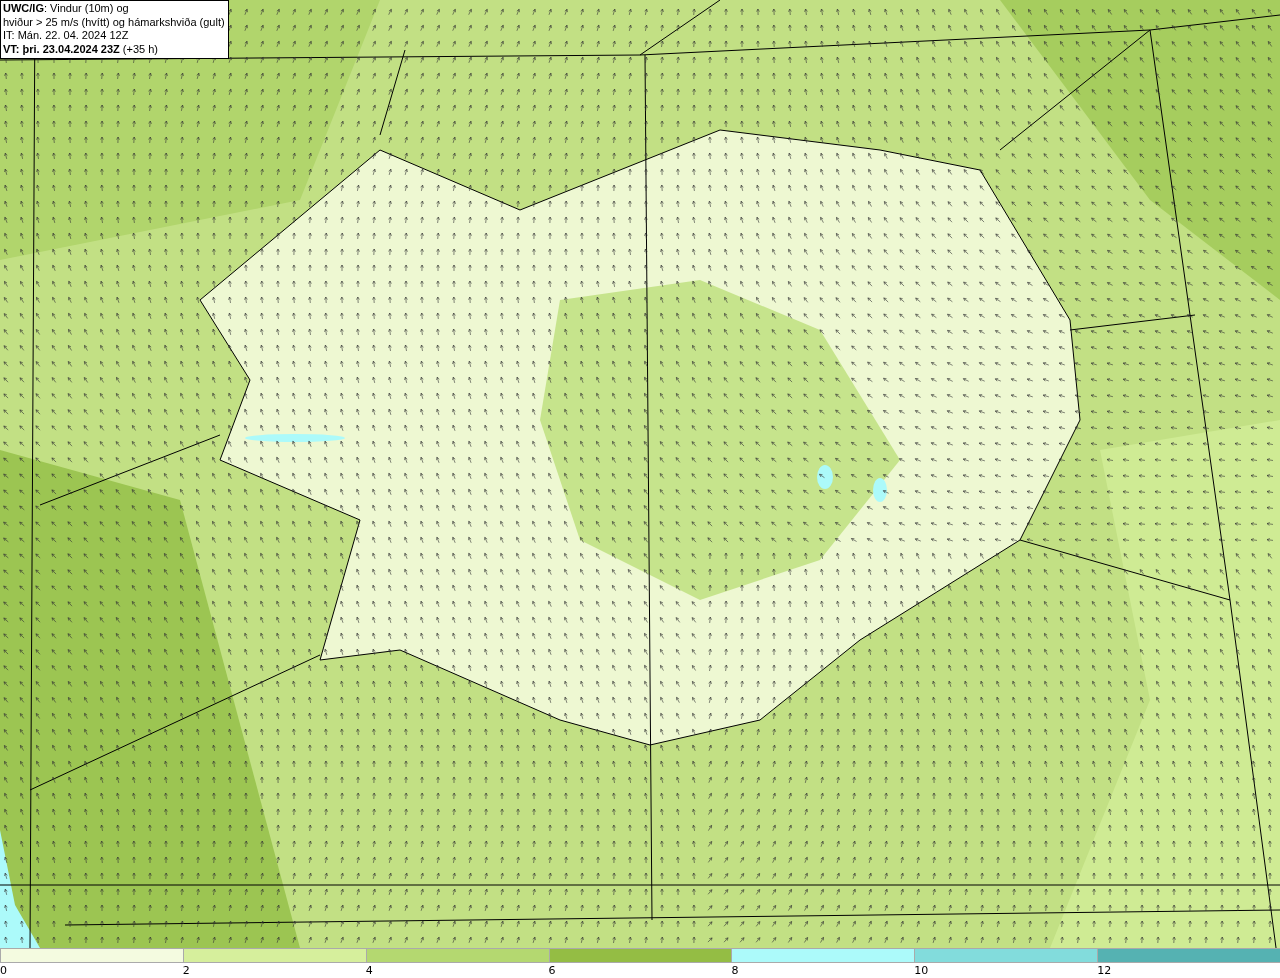  What do you see at coordinates (552, 970) in the screenshot?
I see `scale-label: 6` at bounding box center [552, 970].